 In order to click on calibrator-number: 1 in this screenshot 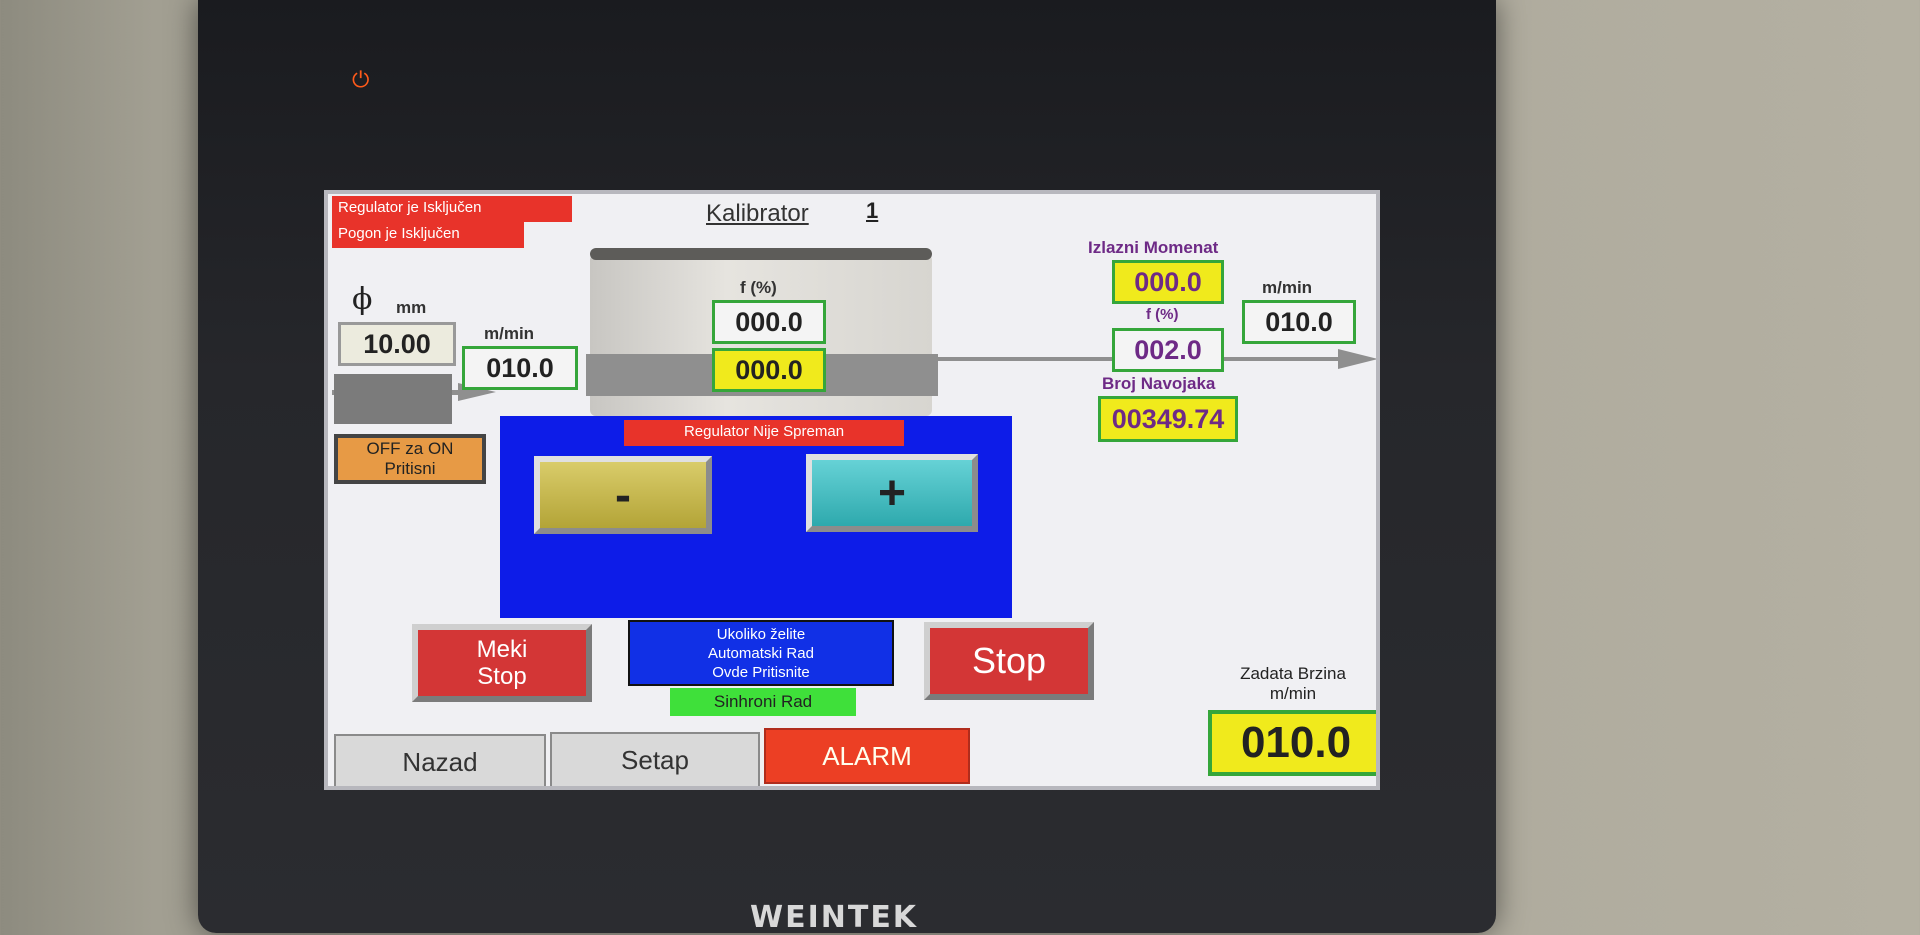, I will do `click(872, 210)`.